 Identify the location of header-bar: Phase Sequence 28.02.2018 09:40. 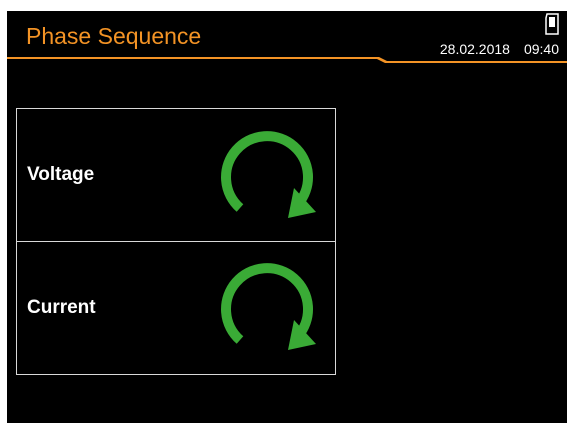
(287, 39).